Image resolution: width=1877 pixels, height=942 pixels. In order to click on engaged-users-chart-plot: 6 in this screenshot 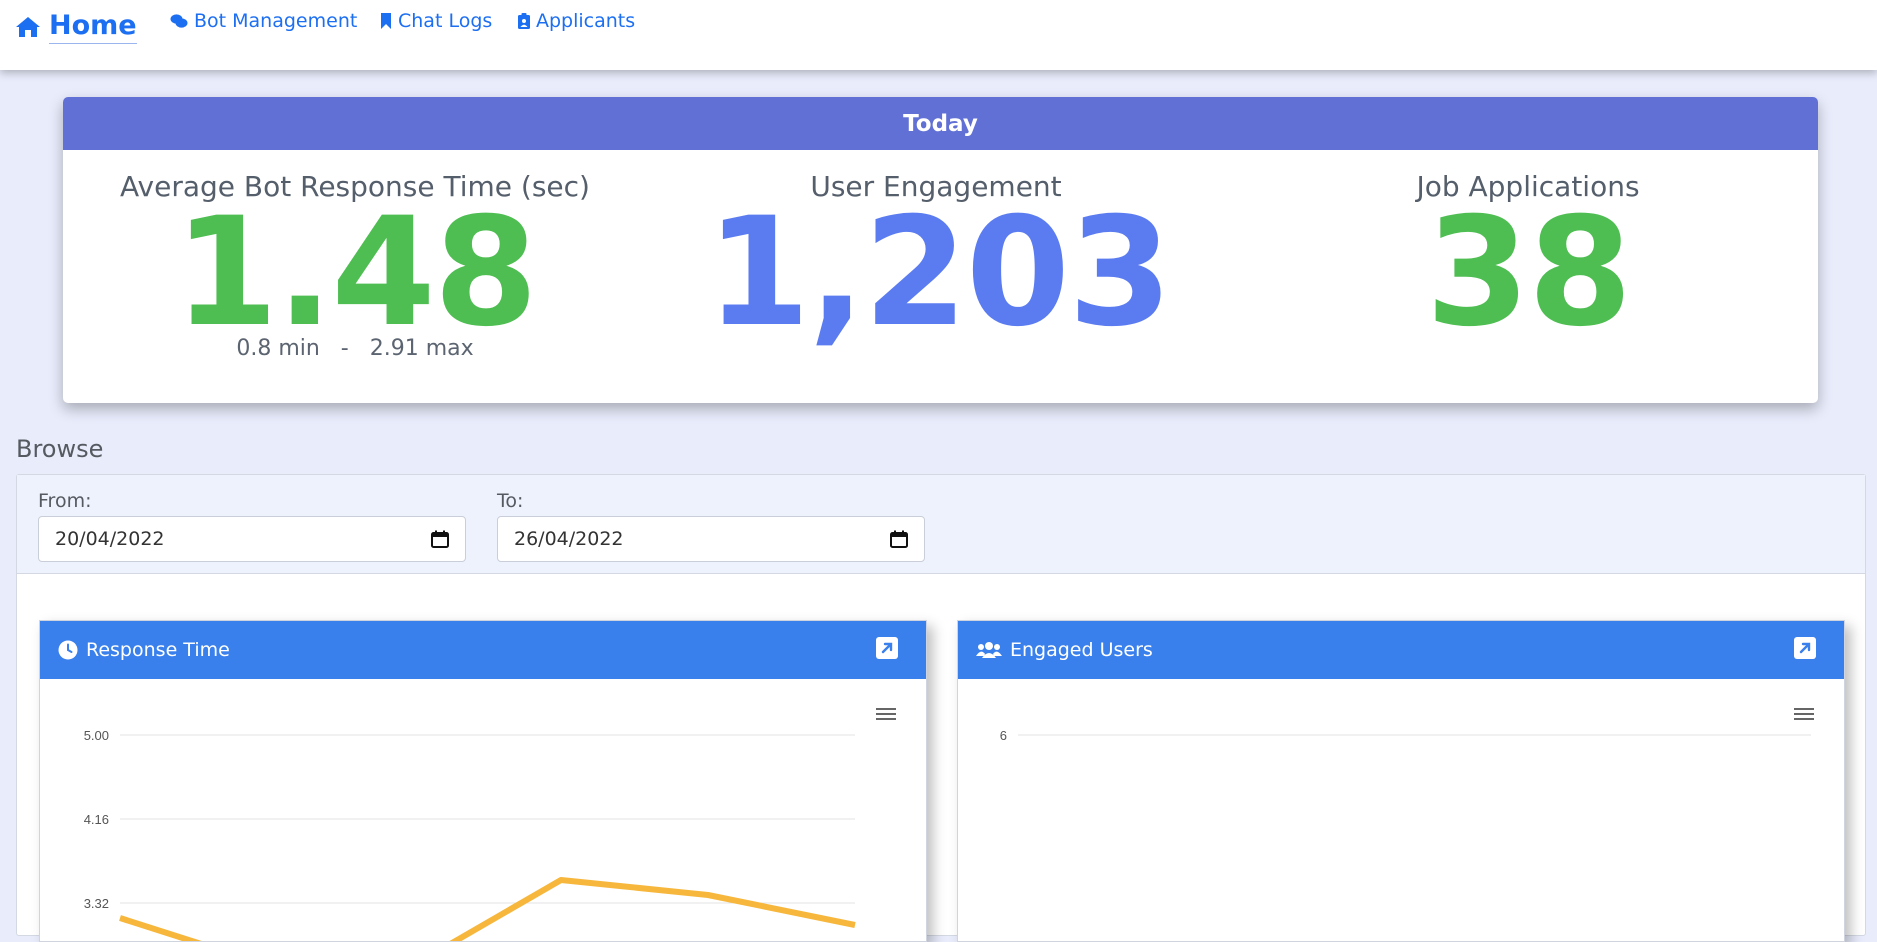, I will do `click(1405, 735)`.